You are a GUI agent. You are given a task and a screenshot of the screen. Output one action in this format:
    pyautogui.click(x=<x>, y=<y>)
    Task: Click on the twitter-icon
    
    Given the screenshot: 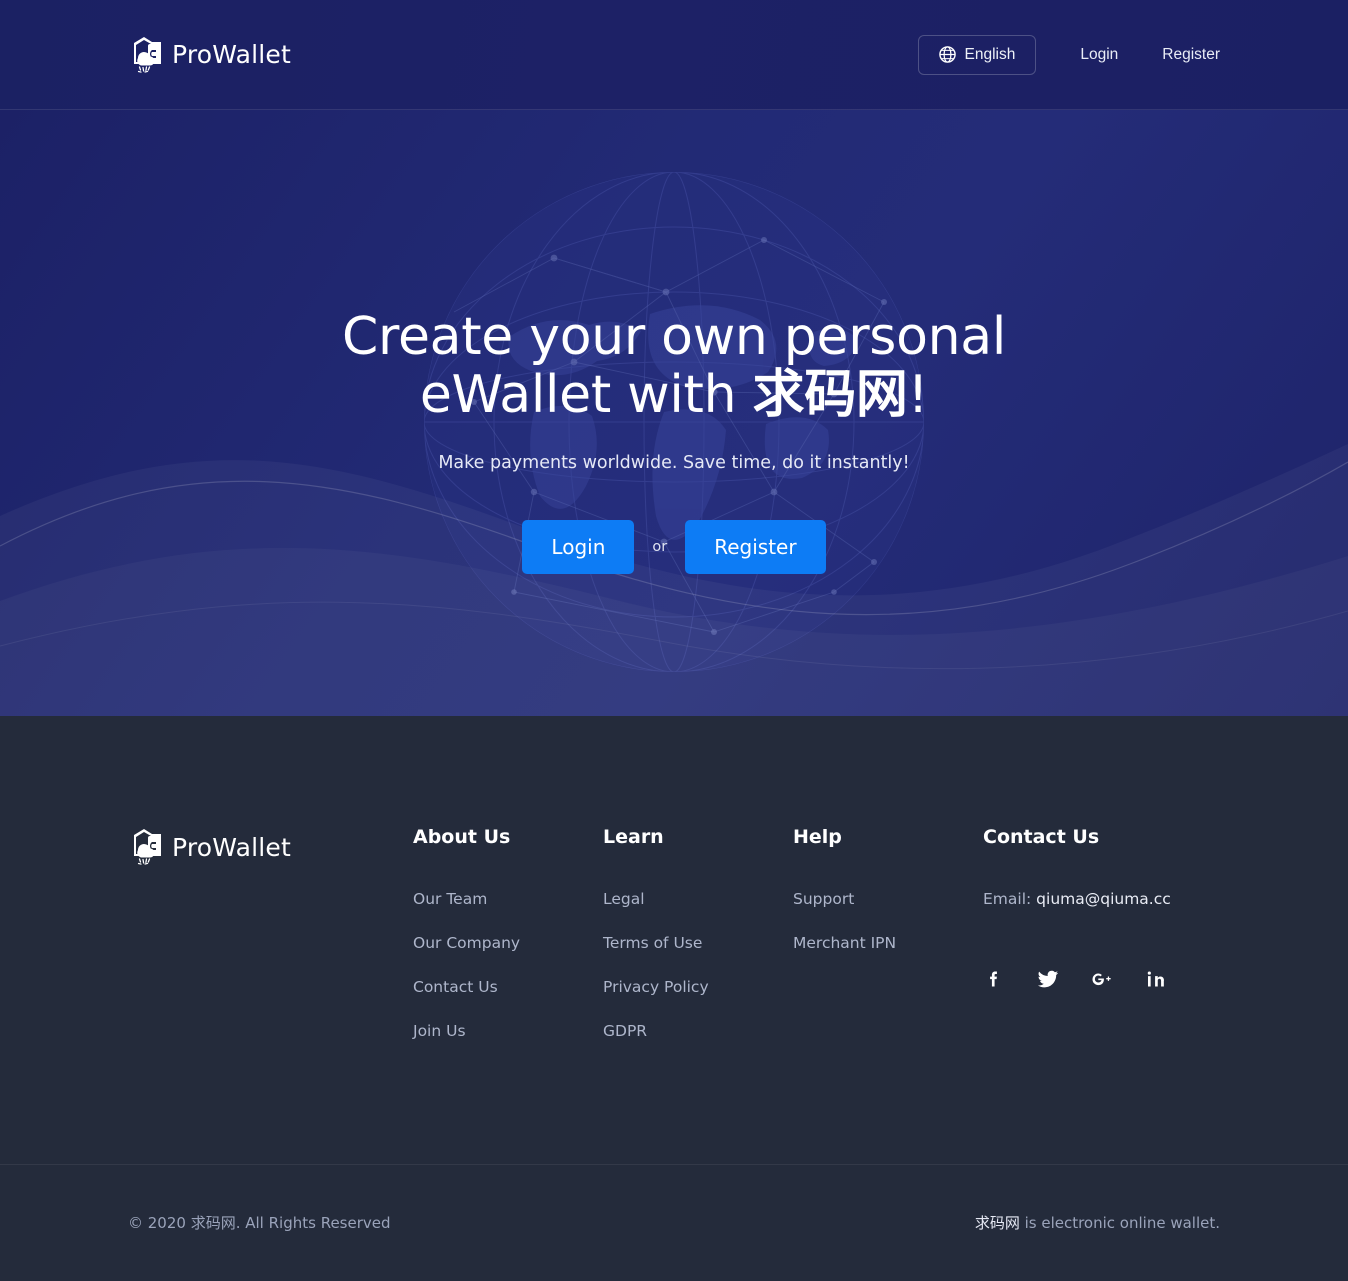 What is the action you would take?
    pyautogui.click(x=1048, y=979)
    